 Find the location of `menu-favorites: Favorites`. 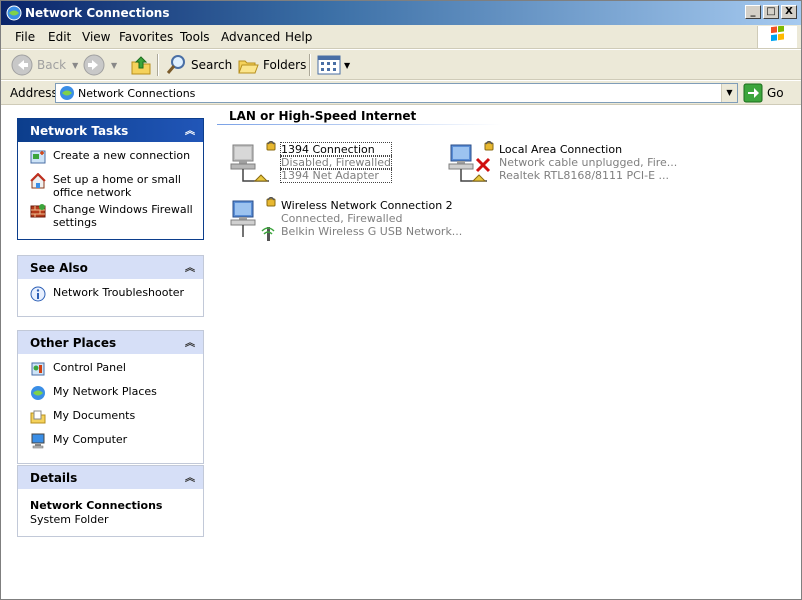

menu-favorites: Favorites is located at coordinates (146, 37).